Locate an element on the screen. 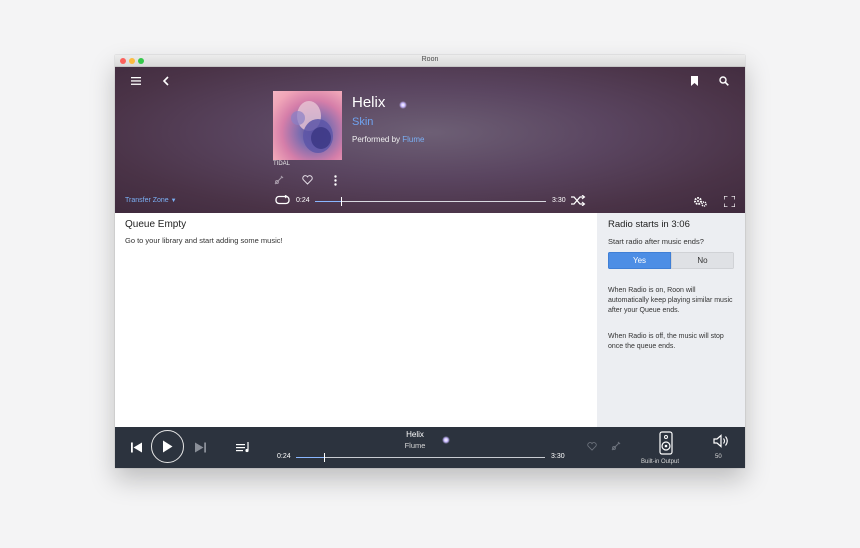  radio-question: Start radio after music ends? is located at coordinates (656, 241).